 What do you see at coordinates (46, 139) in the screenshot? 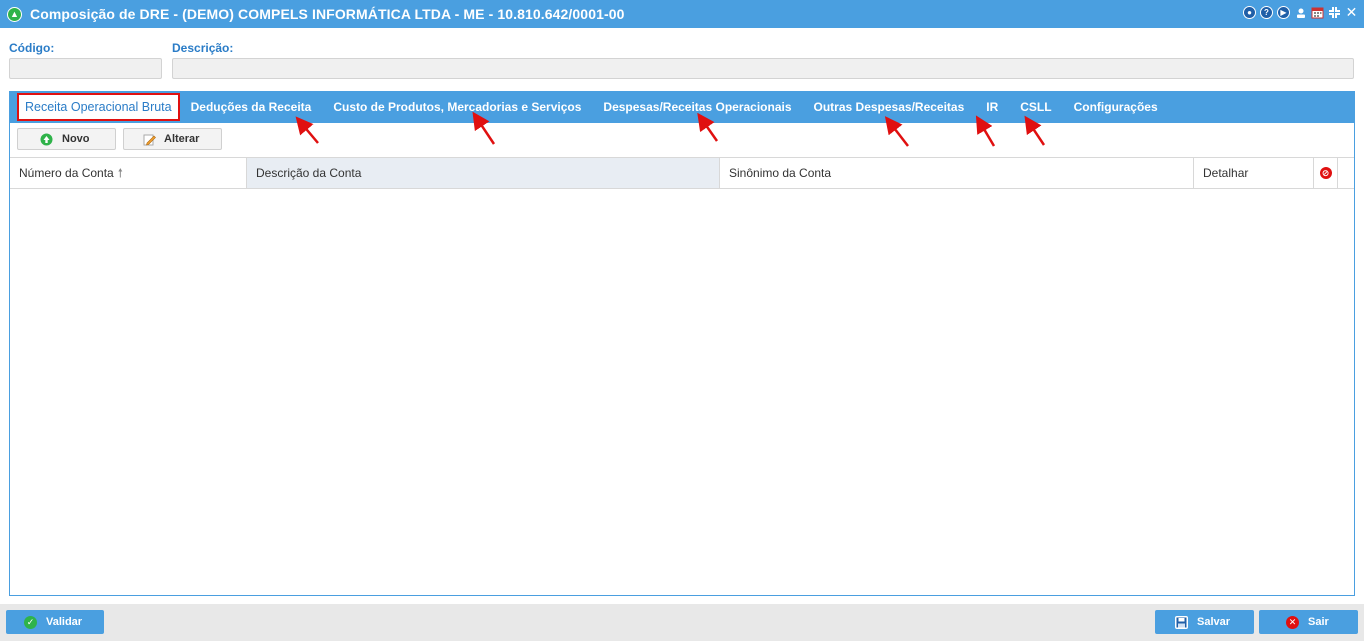
I see `add-icon` at bounding box center [46, 139].